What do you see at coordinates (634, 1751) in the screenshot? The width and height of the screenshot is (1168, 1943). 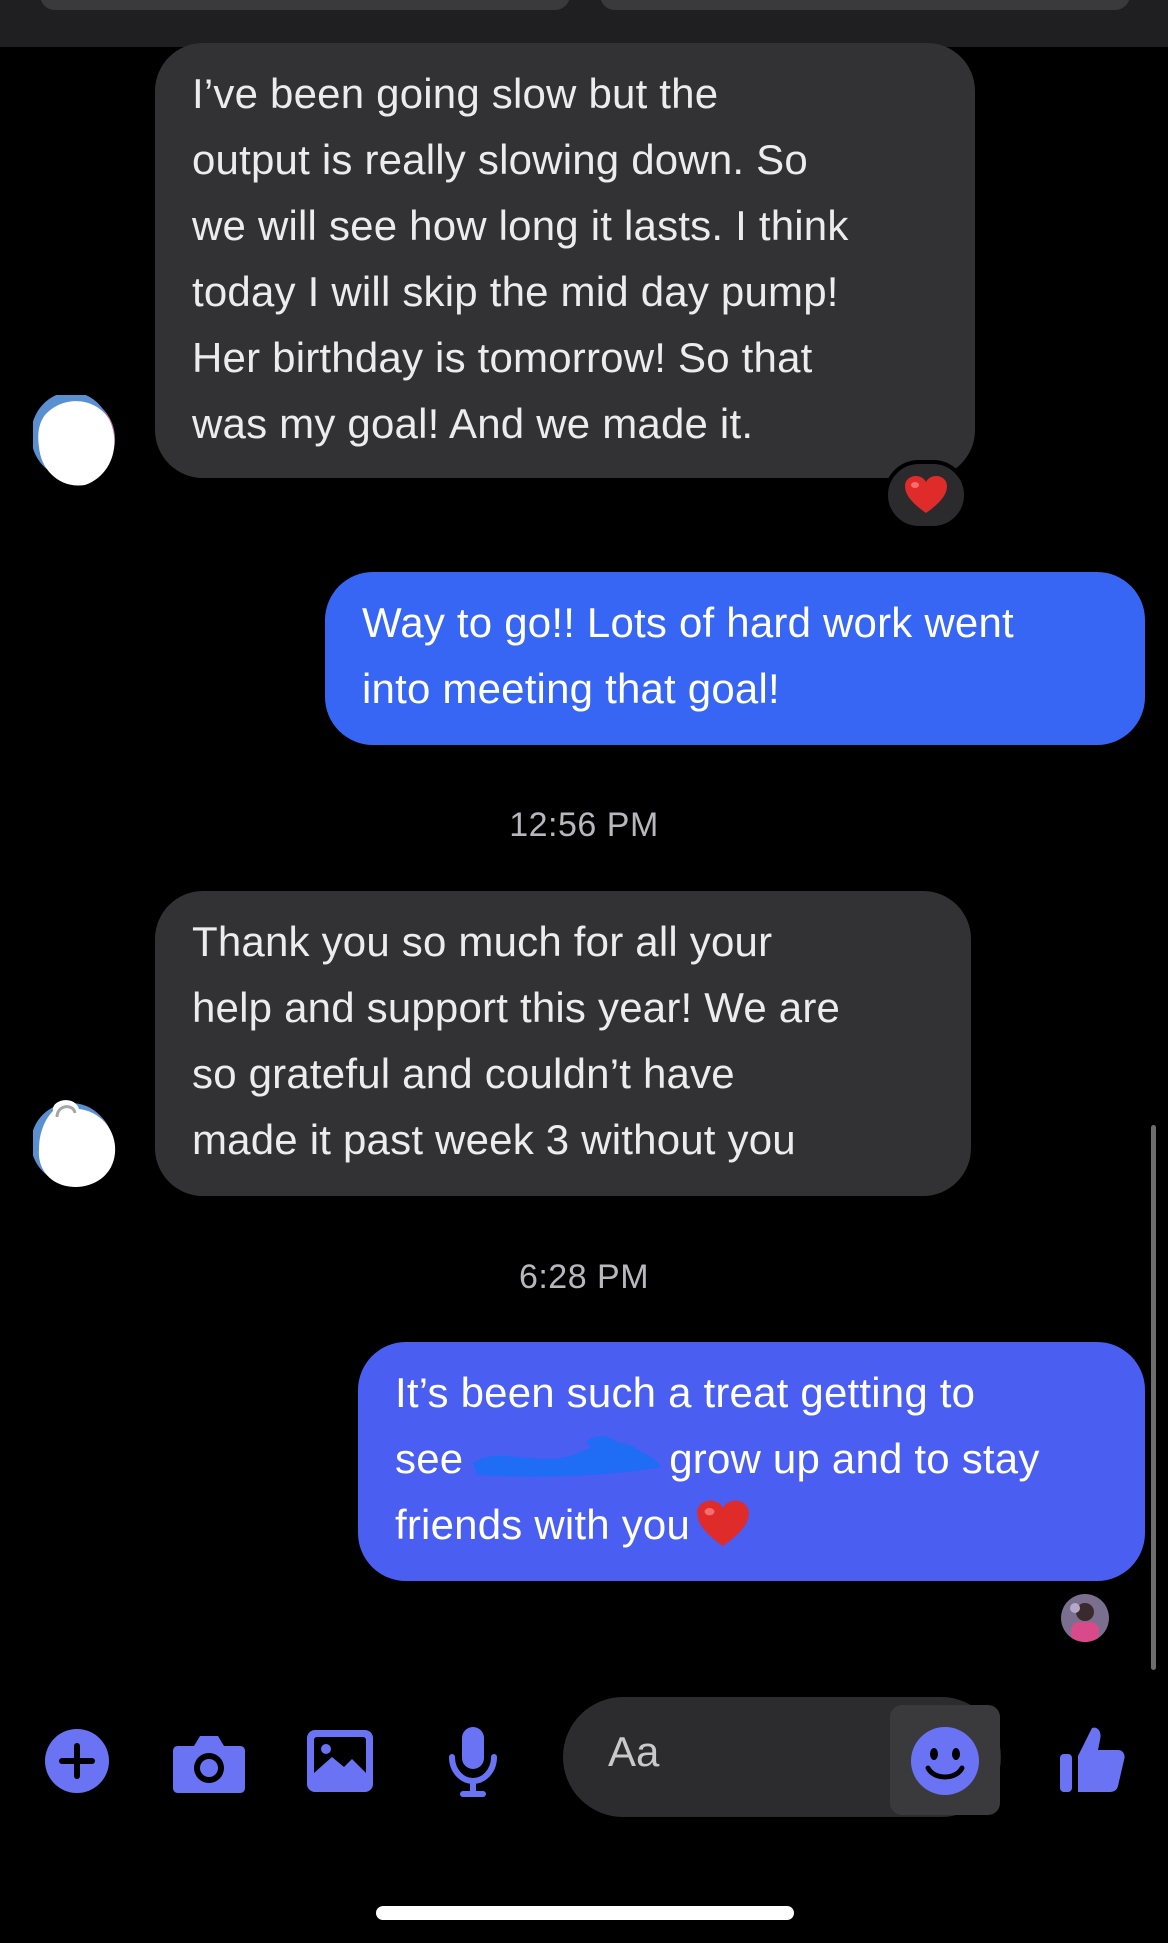 I see `message-input-placeholder: Aa` at bounding box center [634, 1751].